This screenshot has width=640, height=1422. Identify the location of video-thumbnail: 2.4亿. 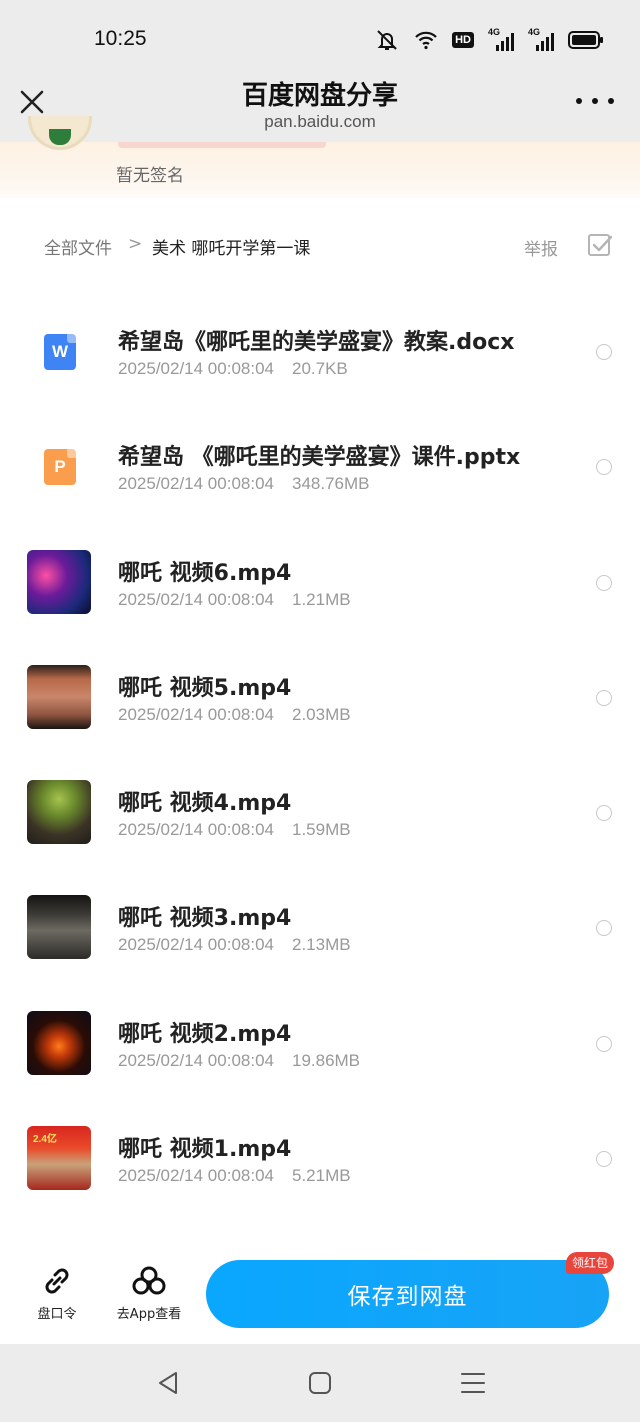
(59, 1158).